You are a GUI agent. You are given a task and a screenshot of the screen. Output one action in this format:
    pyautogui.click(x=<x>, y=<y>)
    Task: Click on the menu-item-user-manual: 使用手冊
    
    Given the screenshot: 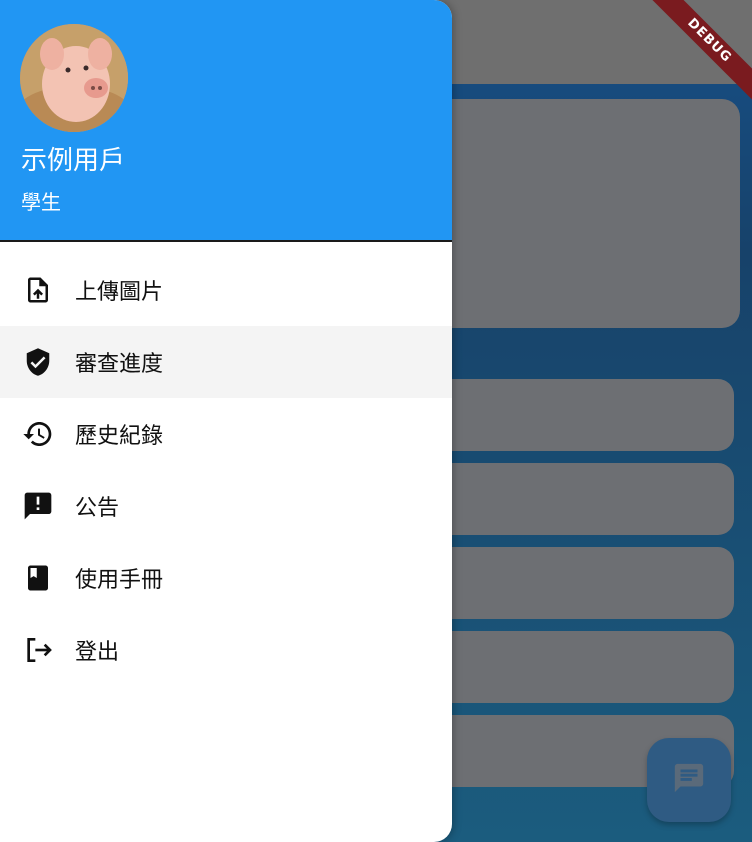 What is the action you would take?
    pyautogui.click(x=226, y=578)
    